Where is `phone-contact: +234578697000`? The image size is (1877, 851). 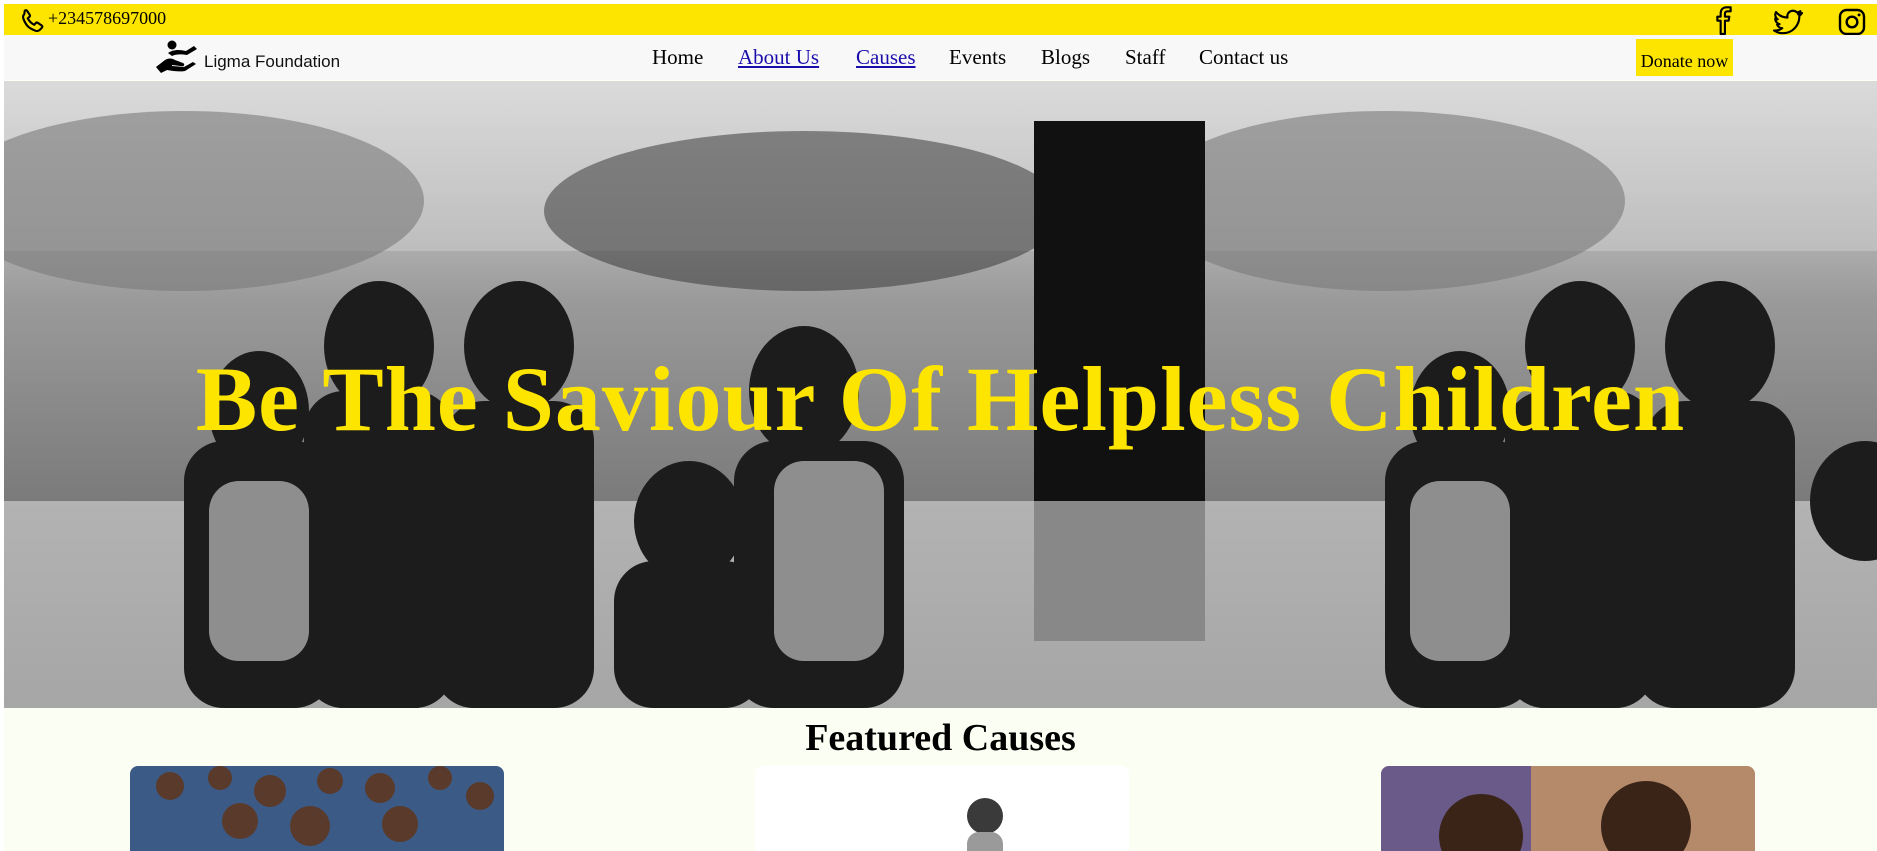
phone-contact: +234578697000 is located at coordinates (91, 22).